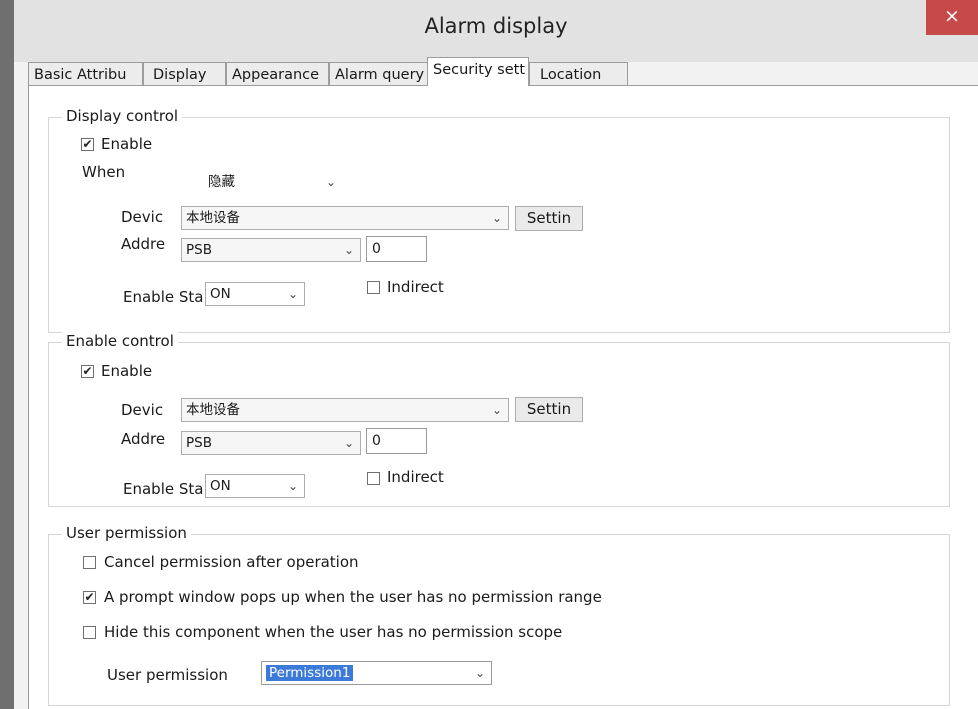  I want to click on display-enable-state-label: Enable Sta, so click(163, 297).